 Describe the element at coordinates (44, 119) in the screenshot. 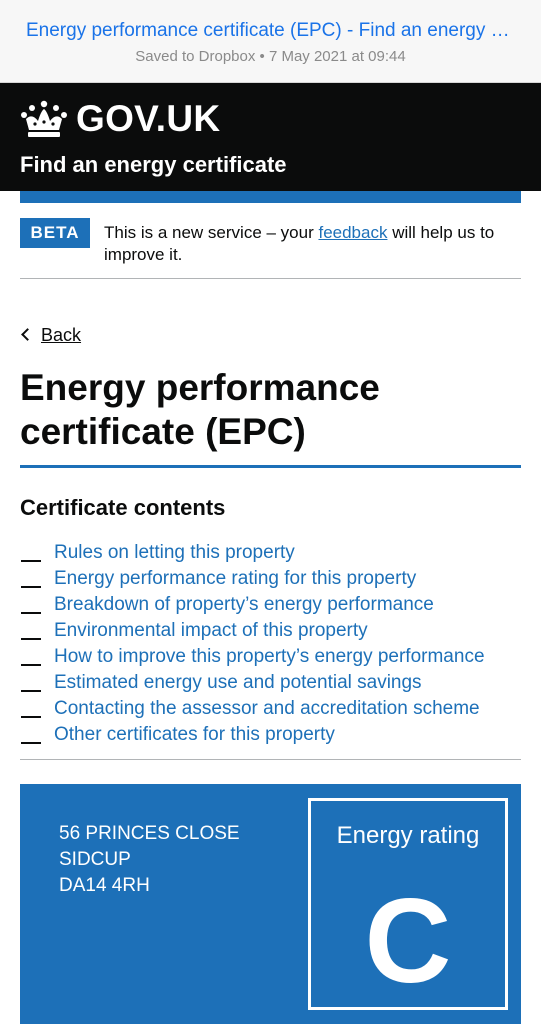

I see `crown-icon` at that location.